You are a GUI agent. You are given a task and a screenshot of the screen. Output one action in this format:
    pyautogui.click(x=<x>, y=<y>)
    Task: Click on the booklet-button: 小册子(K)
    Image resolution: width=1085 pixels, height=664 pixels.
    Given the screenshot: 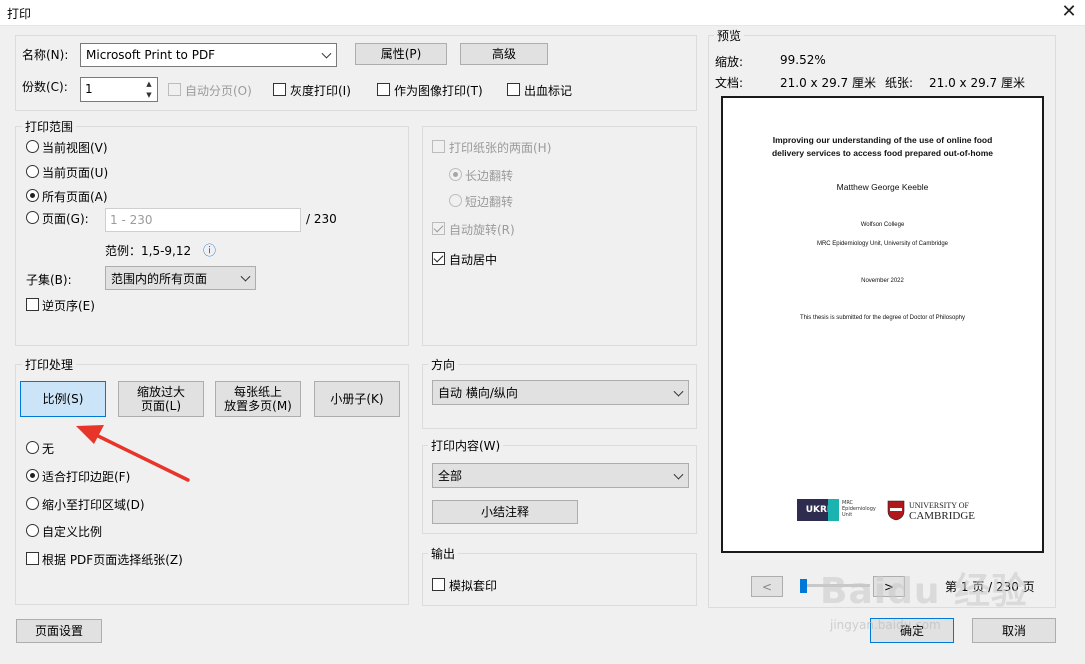 What is the action you would take?
    pyautogui.click(x=357, y=399)
    